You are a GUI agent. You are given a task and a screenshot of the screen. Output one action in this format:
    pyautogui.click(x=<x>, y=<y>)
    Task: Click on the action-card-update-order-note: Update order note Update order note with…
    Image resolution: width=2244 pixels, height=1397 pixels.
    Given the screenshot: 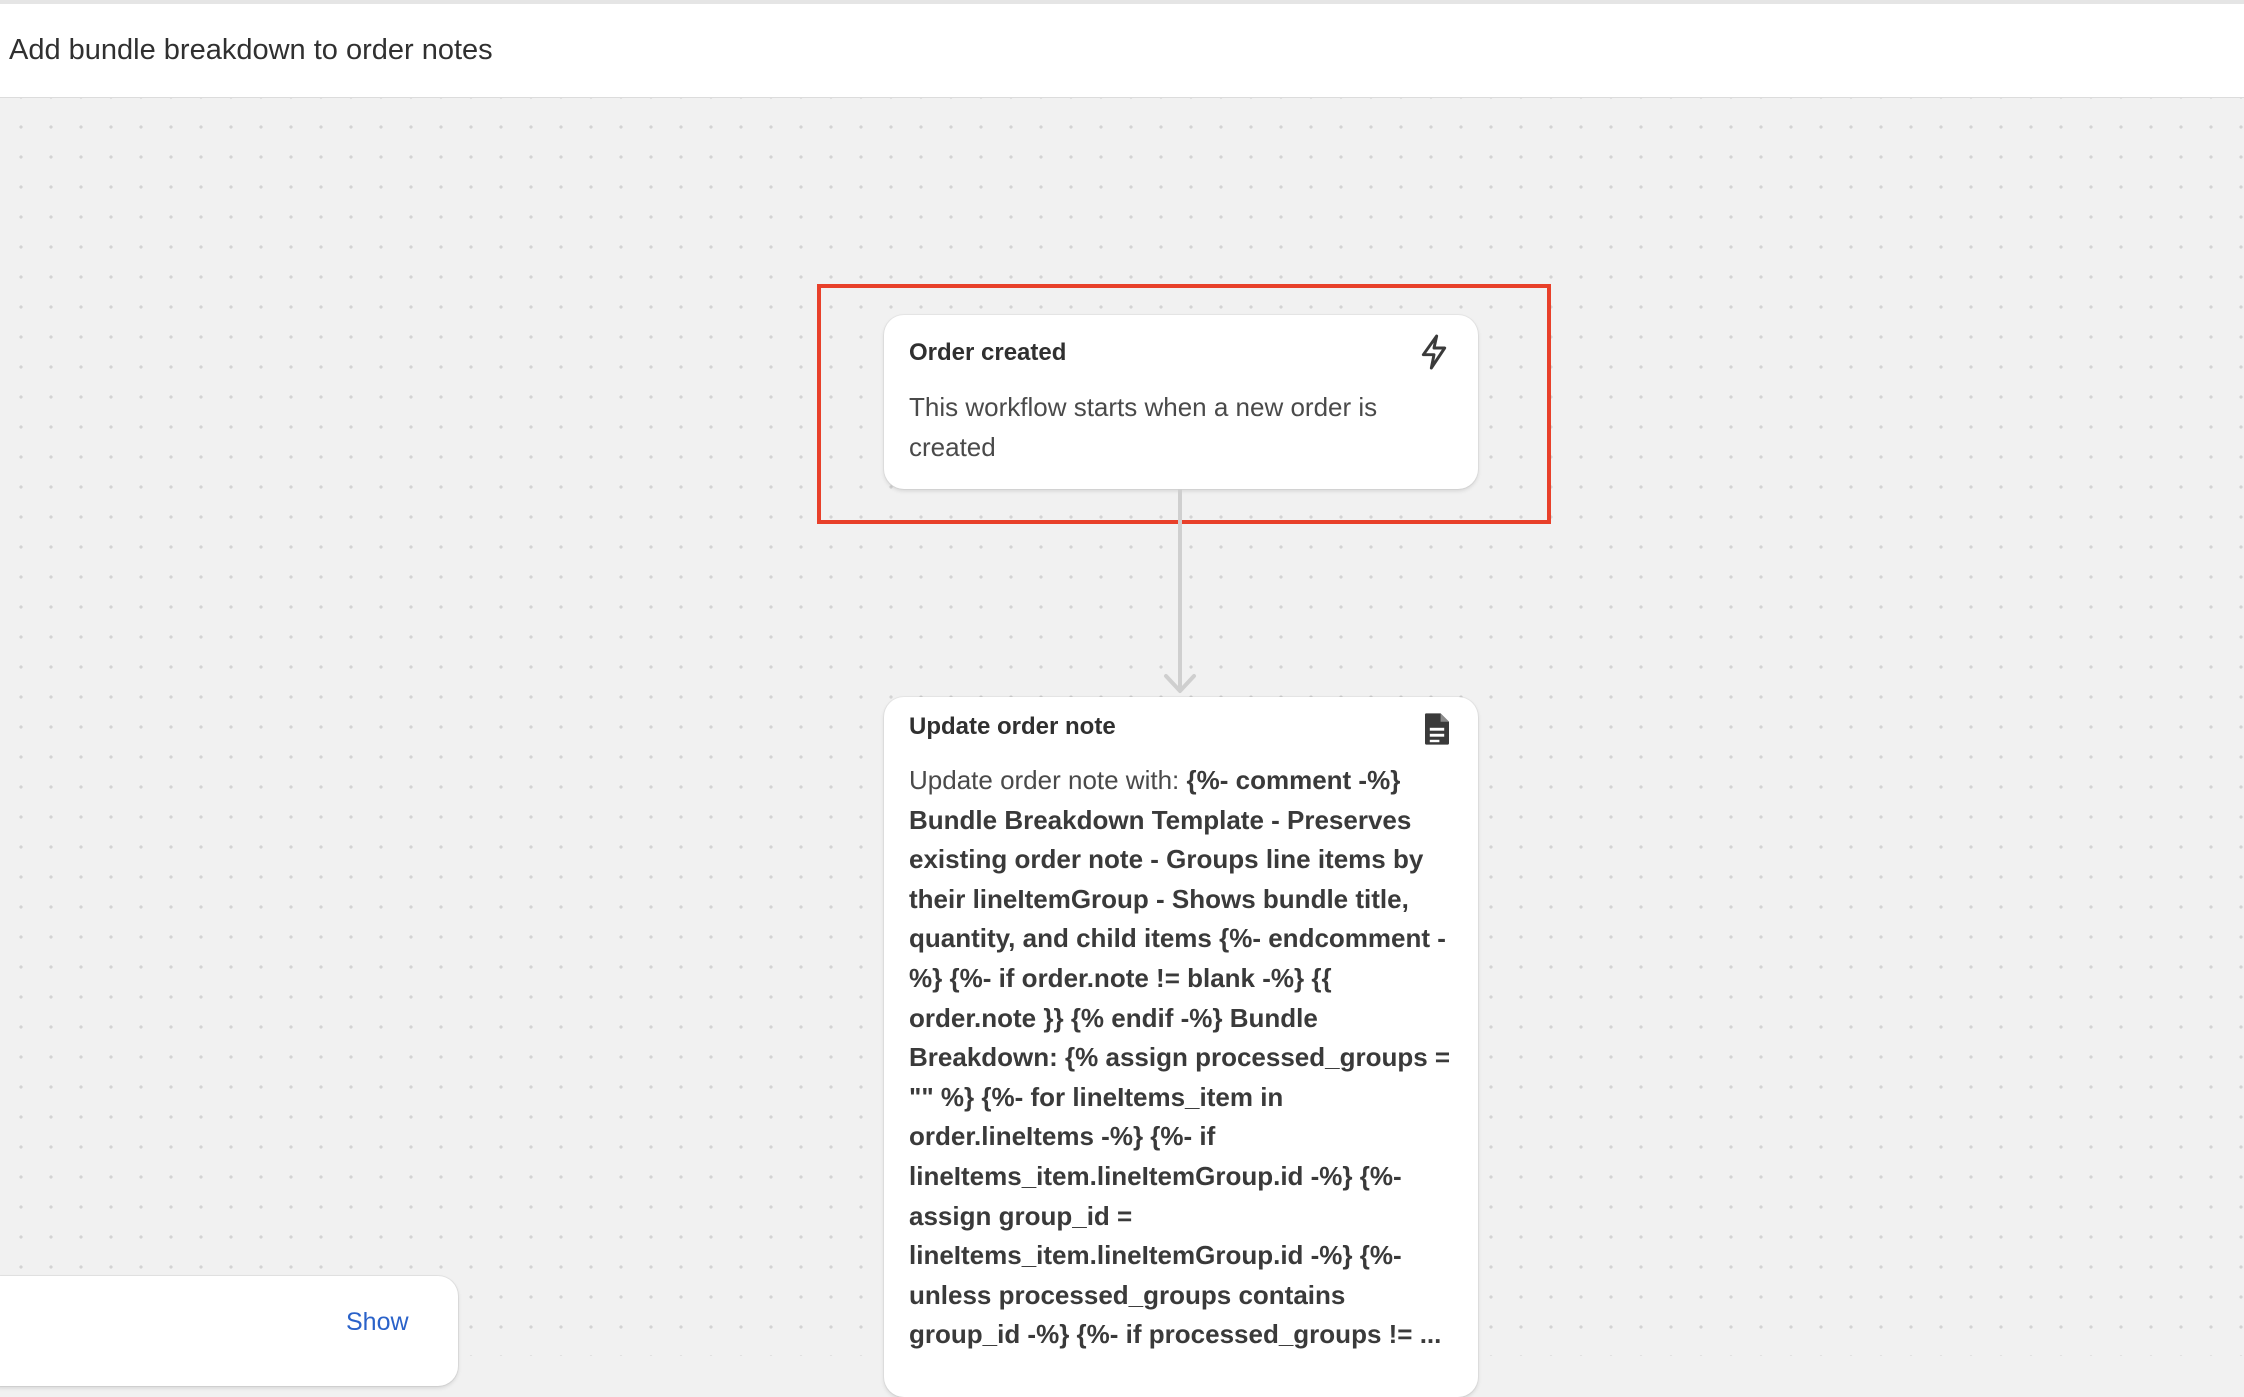 What is the action you would take?
    pyautogui.click(x=1181, y=1047)
    